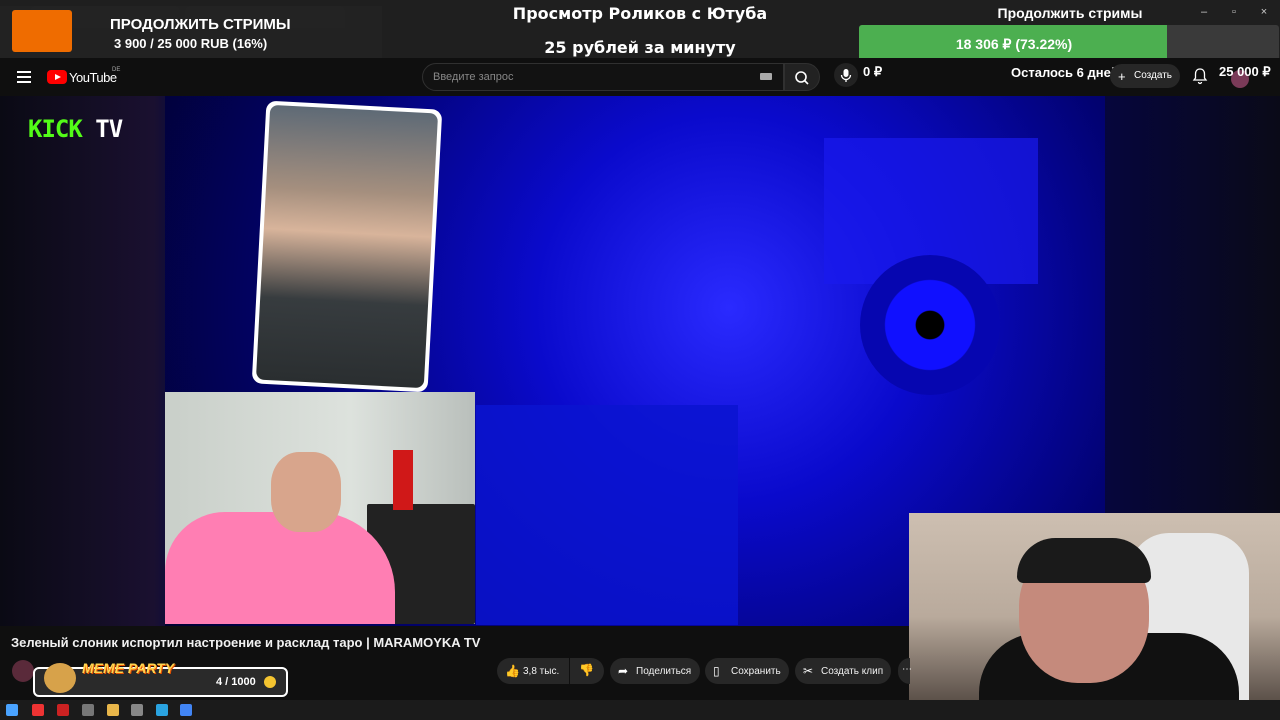  Describe the element at coordinates (512, 671) in the screenshot. I see `thumbs-up-icon: 👍` at that location.